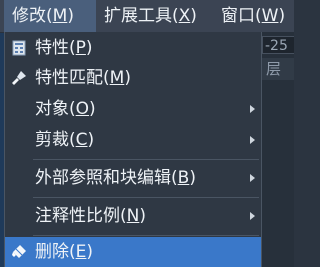 The width and height of the screenshot is (320, 267). I want to click on properties-icon, so click(19, 48).